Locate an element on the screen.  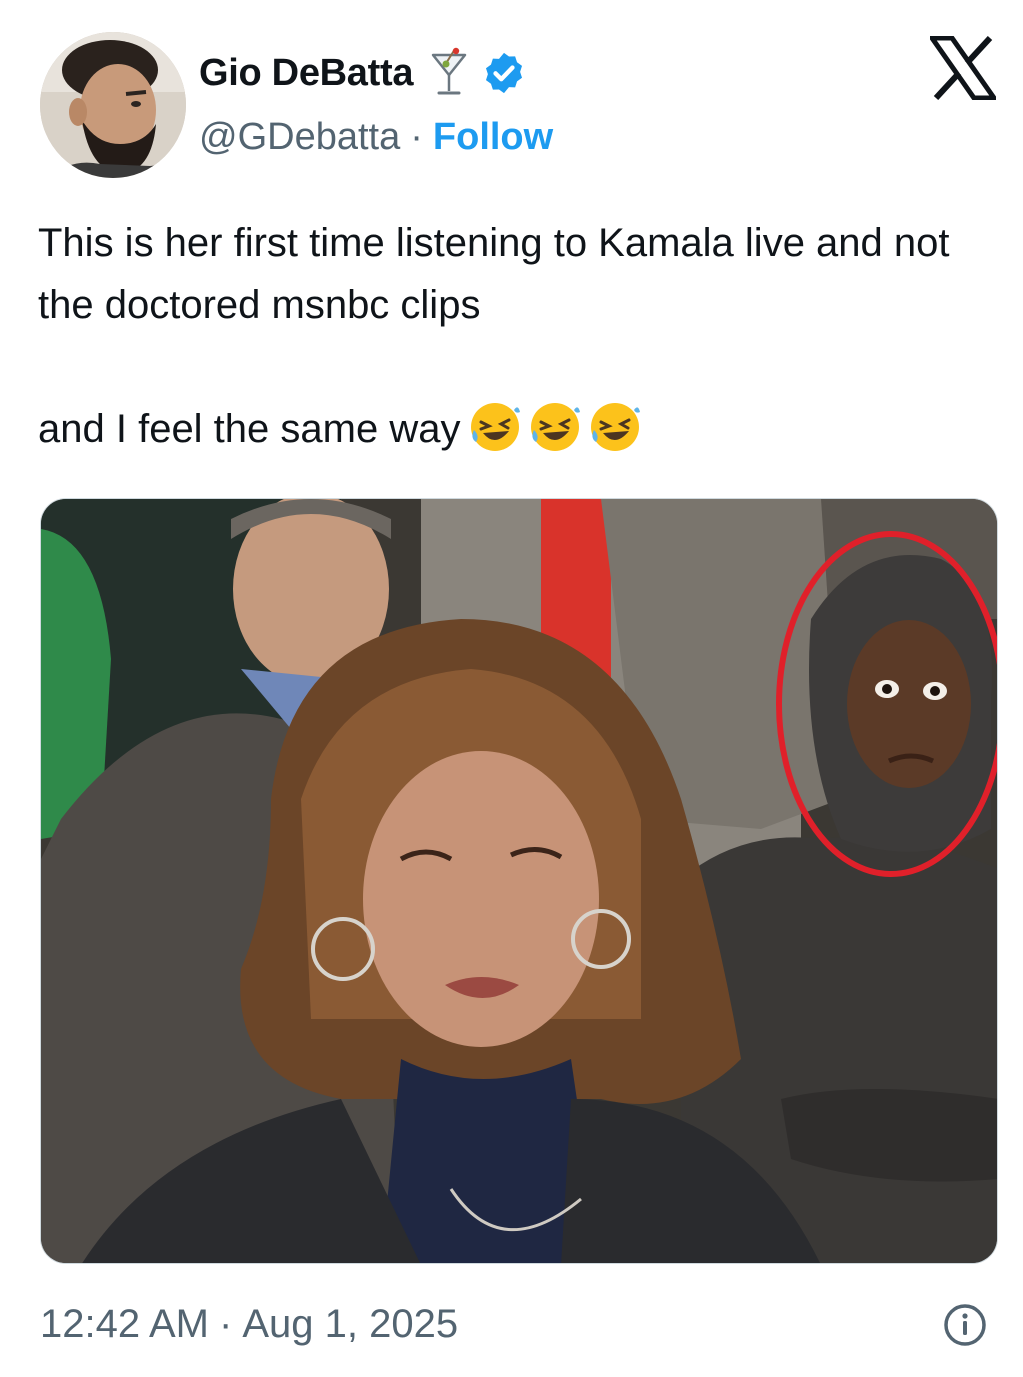
x-logo-icon is located at coordinates (963, 68).